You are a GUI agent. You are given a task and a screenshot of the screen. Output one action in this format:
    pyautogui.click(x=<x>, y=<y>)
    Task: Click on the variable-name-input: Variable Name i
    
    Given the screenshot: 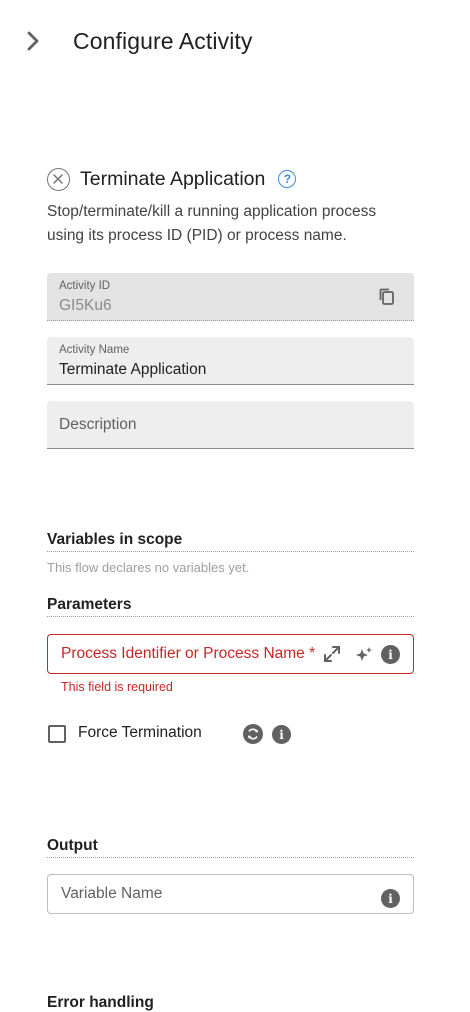 What is the action you would take?
    pyautogui.click(x=230, y=894)
    